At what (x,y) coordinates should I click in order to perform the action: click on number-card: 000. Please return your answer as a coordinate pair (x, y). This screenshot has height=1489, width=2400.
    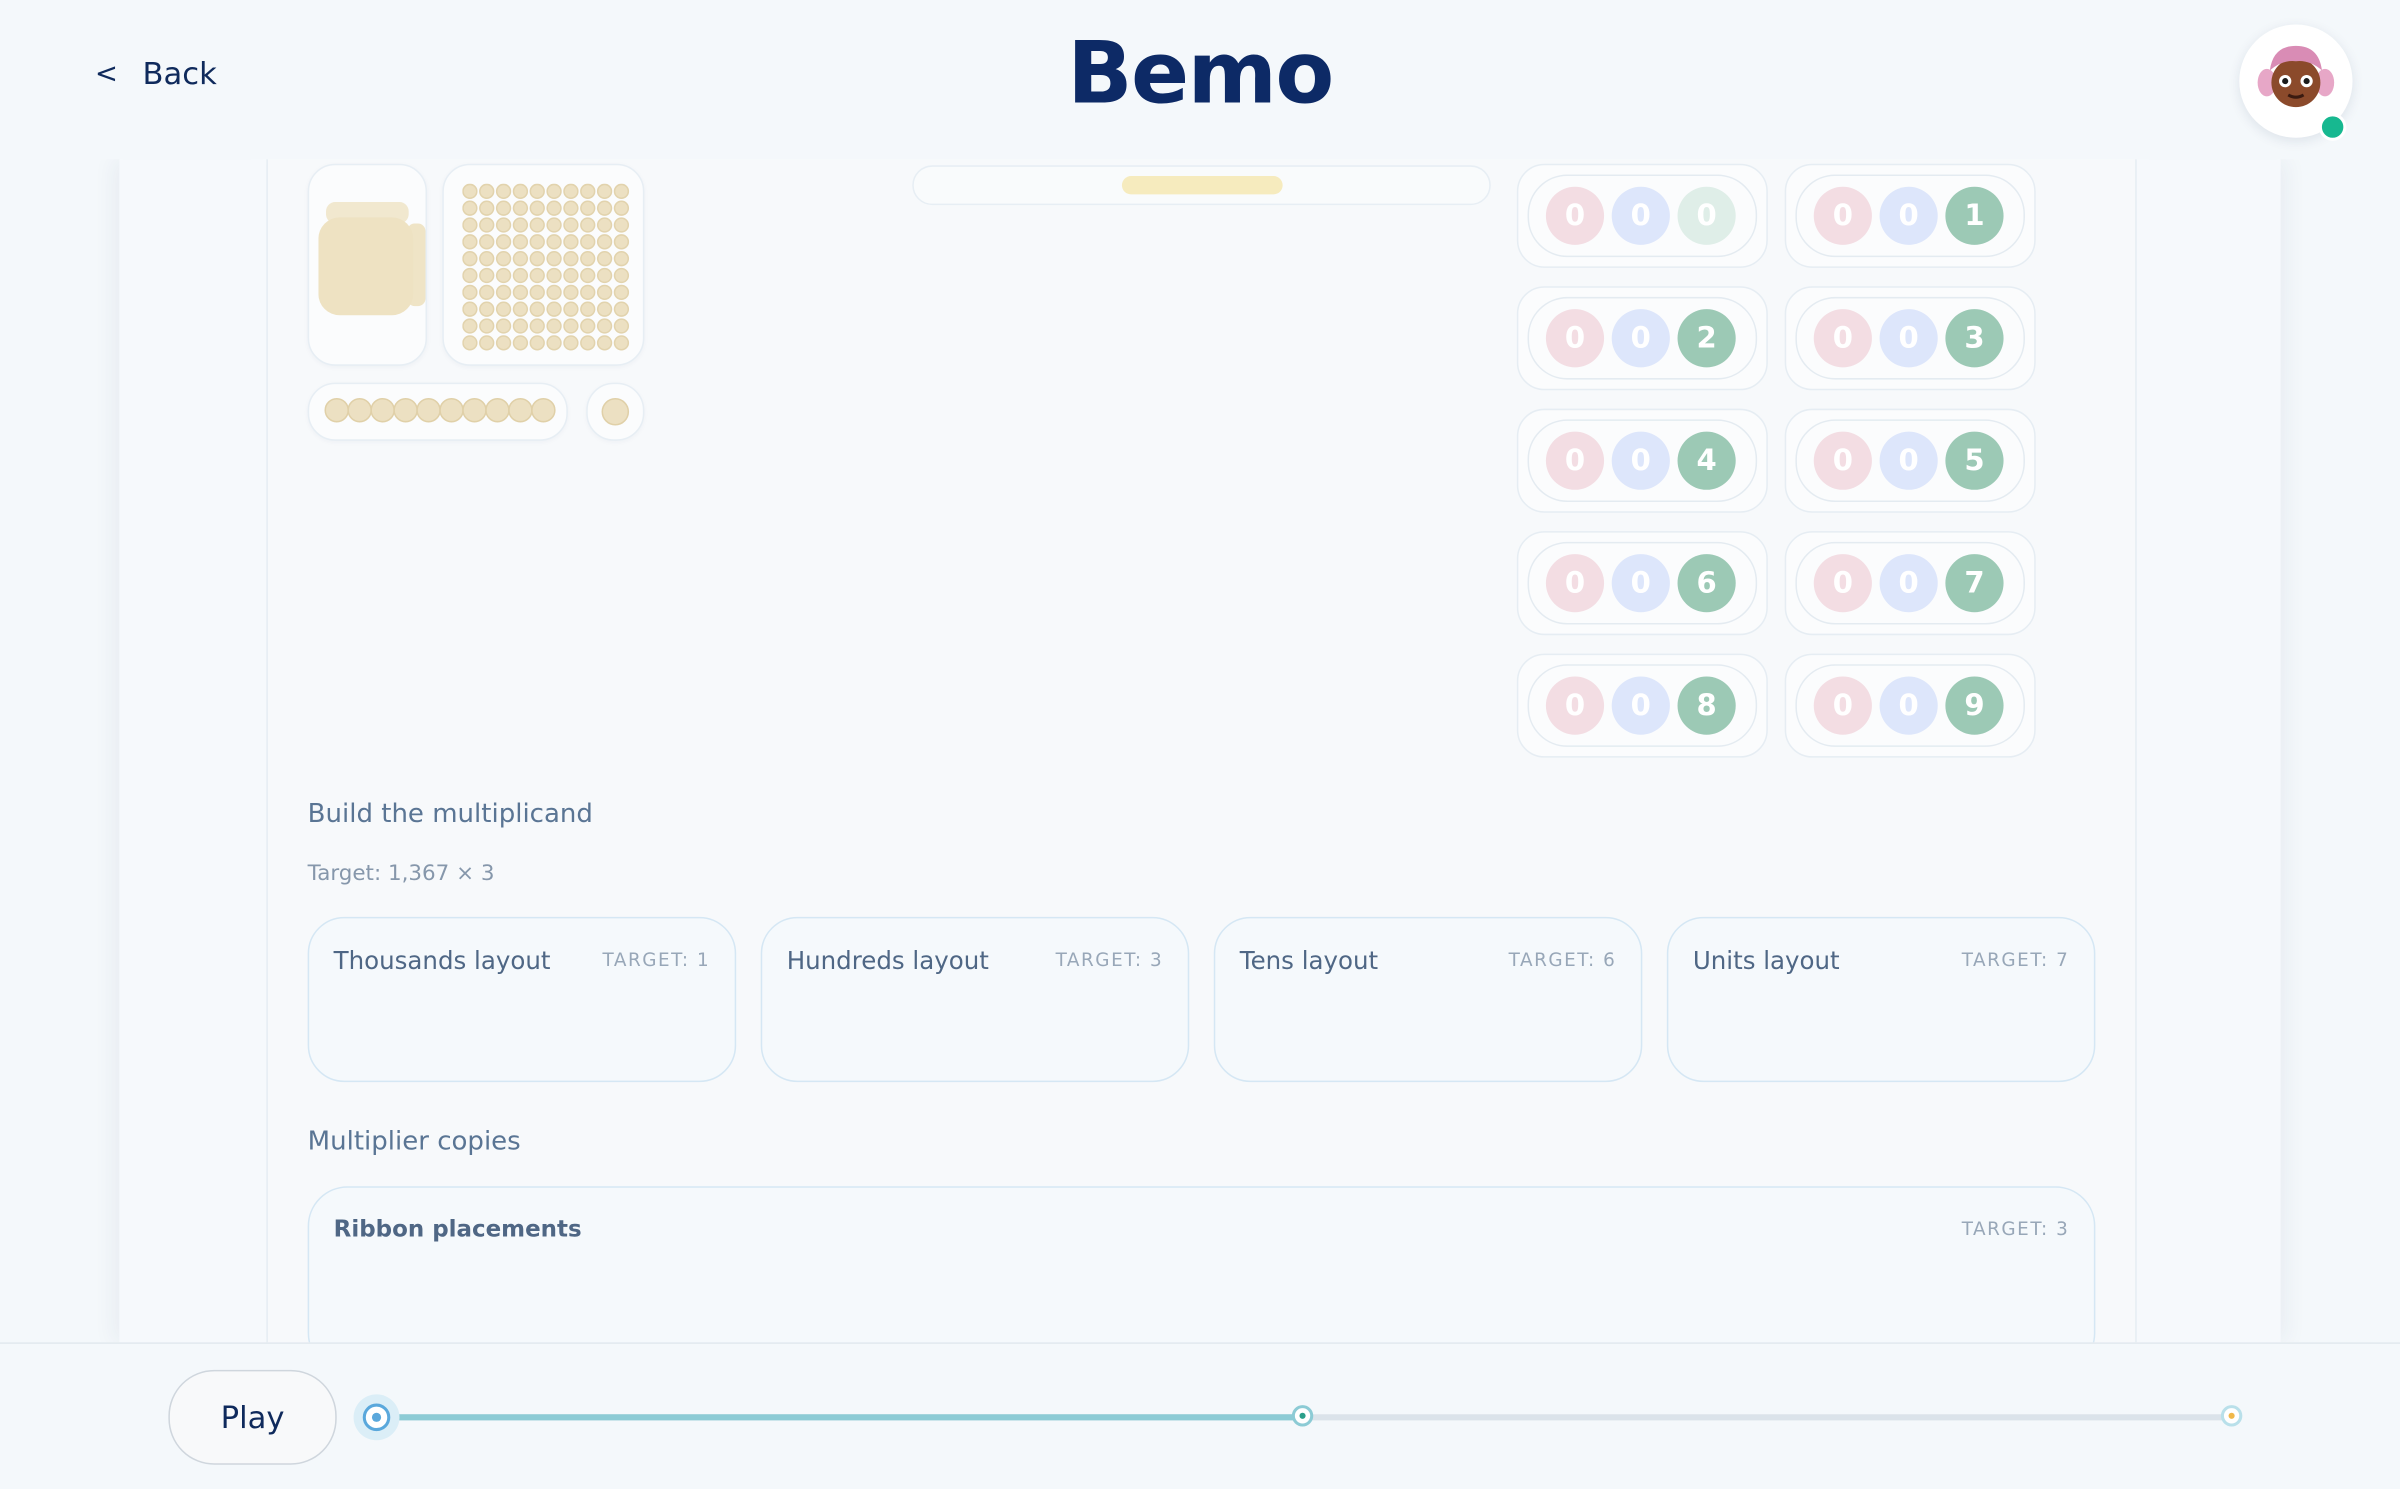
    Looking at the image, I should click on (1642, 215).